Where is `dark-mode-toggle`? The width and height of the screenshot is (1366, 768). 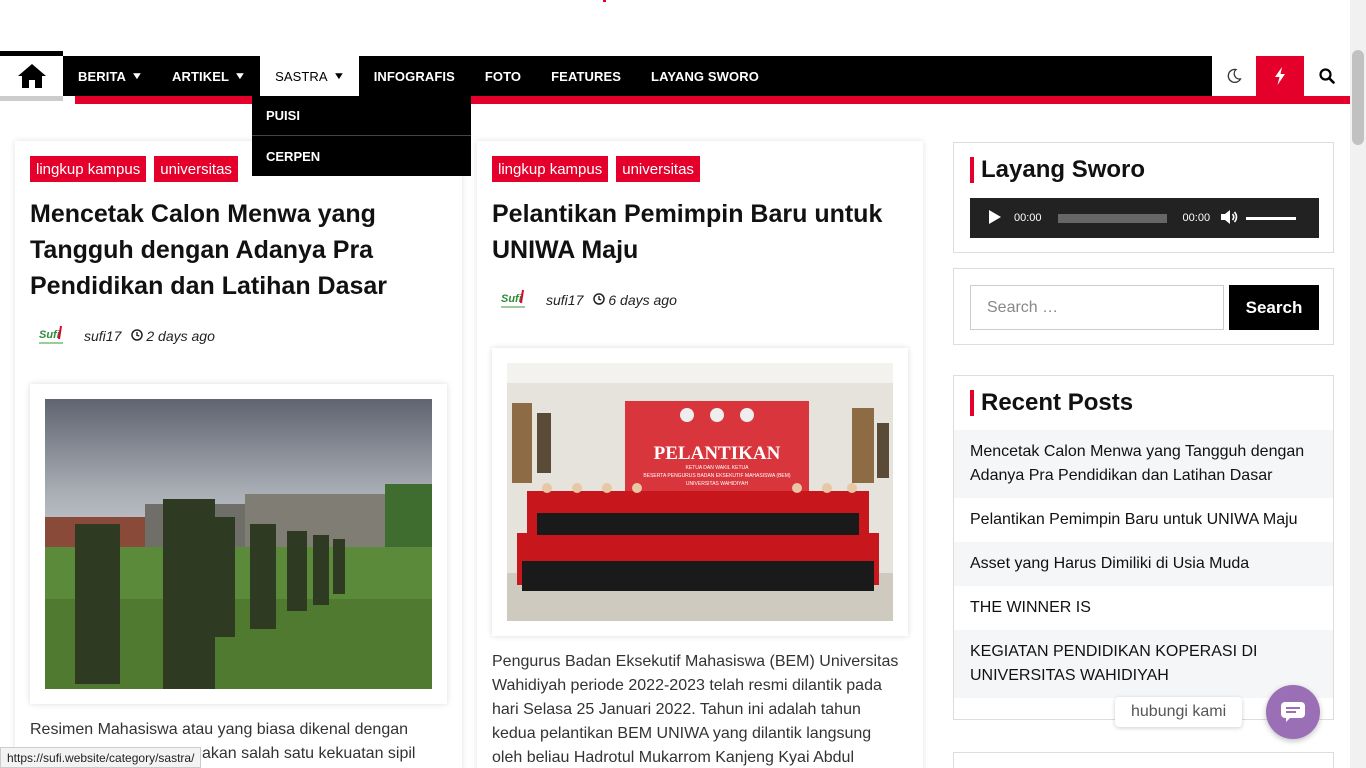 dark-mode-toggle is located at coordinates (1234, 76).